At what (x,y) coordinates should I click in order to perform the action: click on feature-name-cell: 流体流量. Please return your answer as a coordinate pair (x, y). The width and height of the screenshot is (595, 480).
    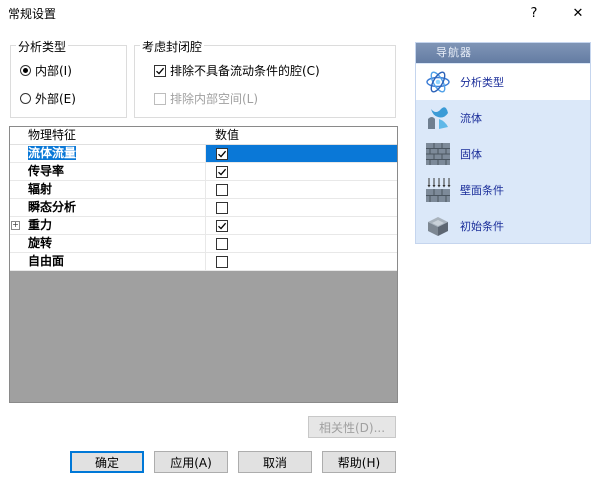
    Looking at the image, I should click on (112, 153).